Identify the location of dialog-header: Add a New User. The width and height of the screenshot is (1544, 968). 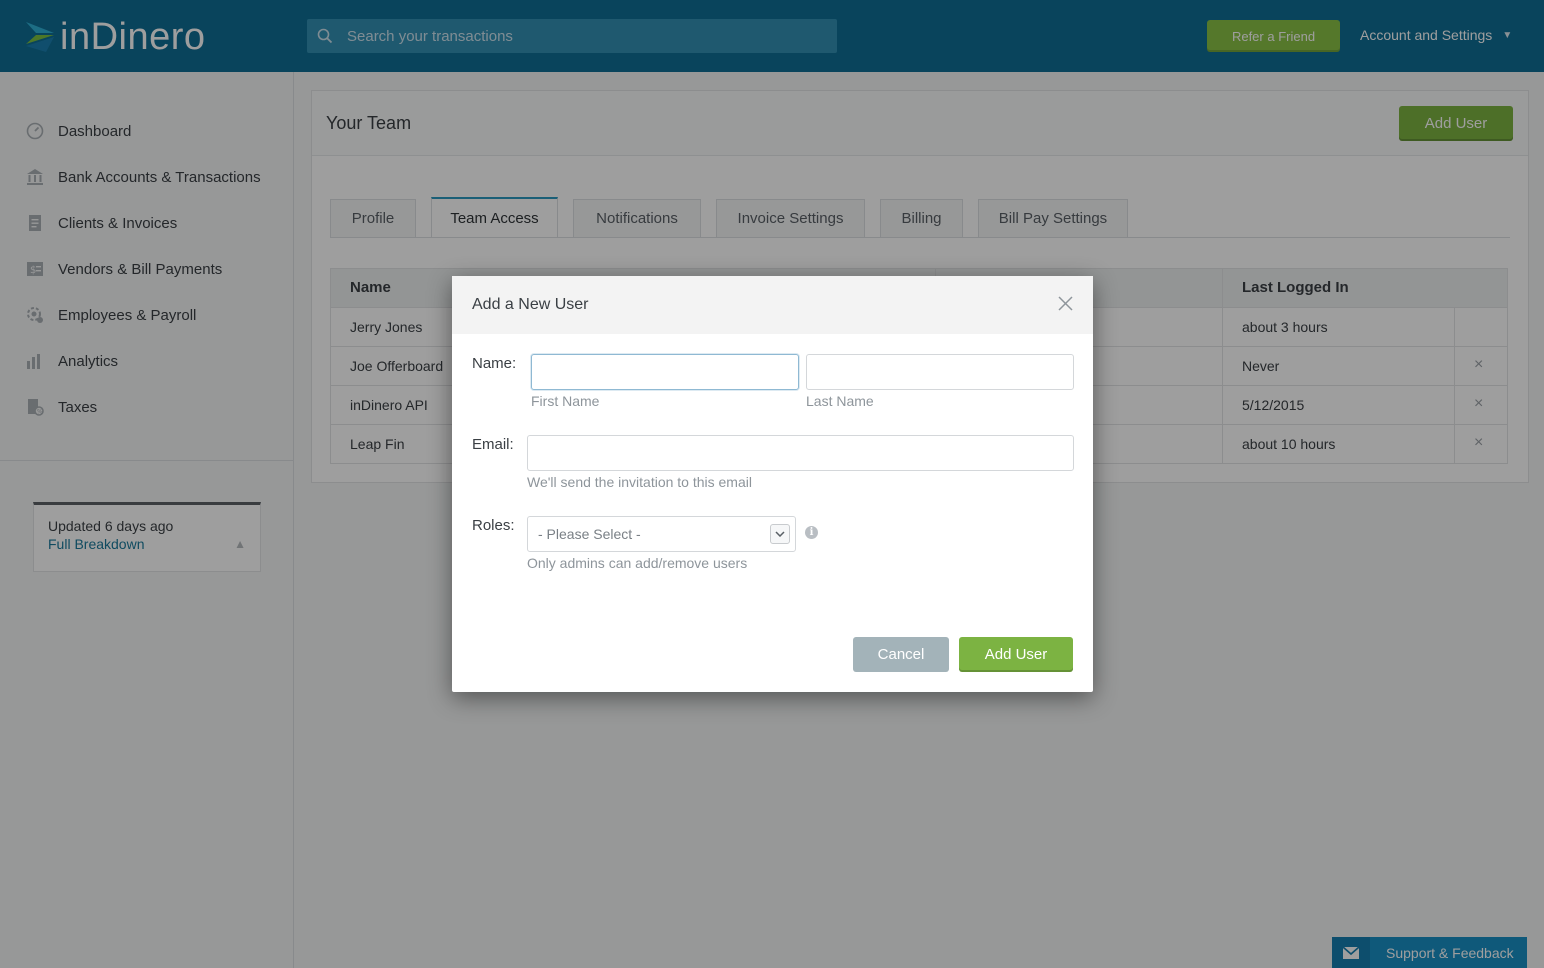
(772, 305).